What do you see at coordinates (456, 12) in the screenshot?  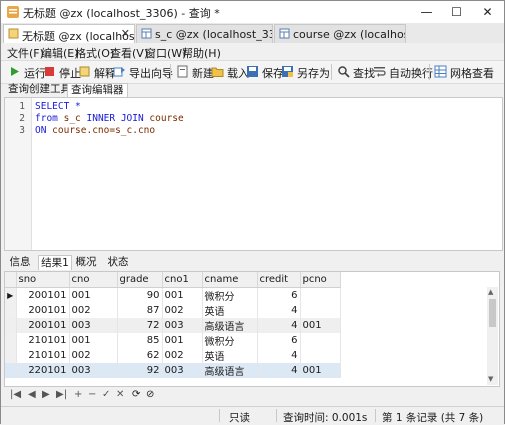 I see `maximize-button: ☐` at bounding box center [456, 12].